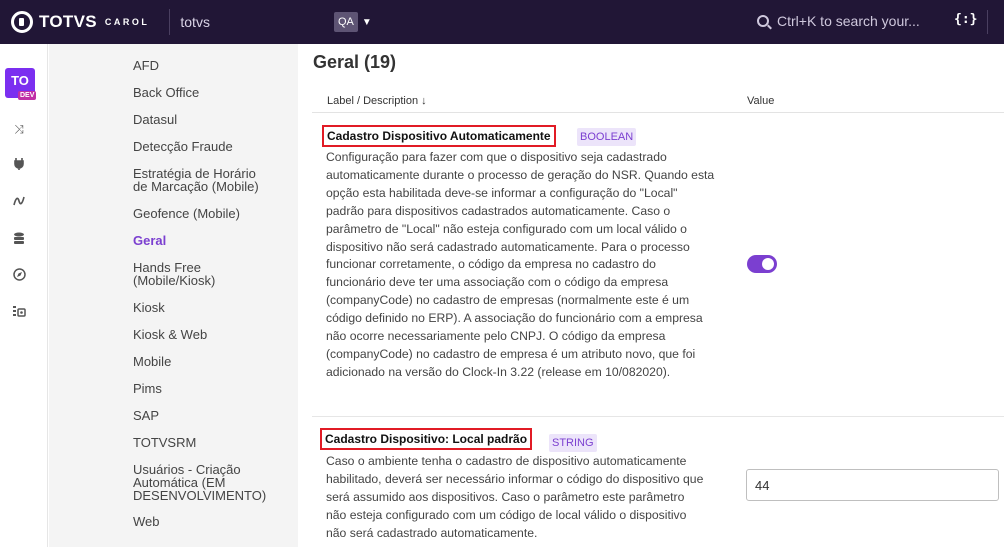 This screenshot has height=547, width=1004. What do you see at coordinates (355, 62) in the screenshot?
I see `page-title: Geral (19)` at bounding box center [355, 62].